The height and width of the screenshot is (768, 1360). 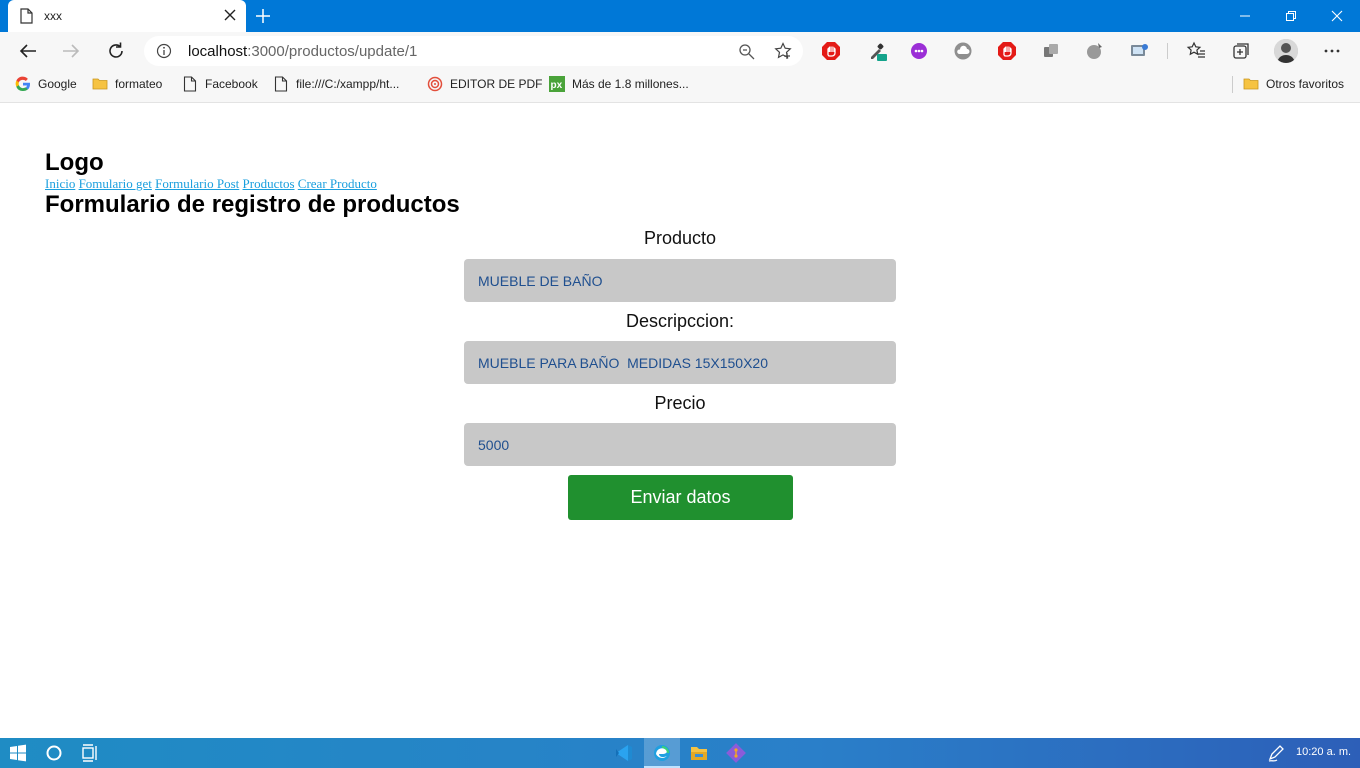 I want to click on bookmark-editor-pdf: EDITOR DE PDF, so click(x=484, y=84).